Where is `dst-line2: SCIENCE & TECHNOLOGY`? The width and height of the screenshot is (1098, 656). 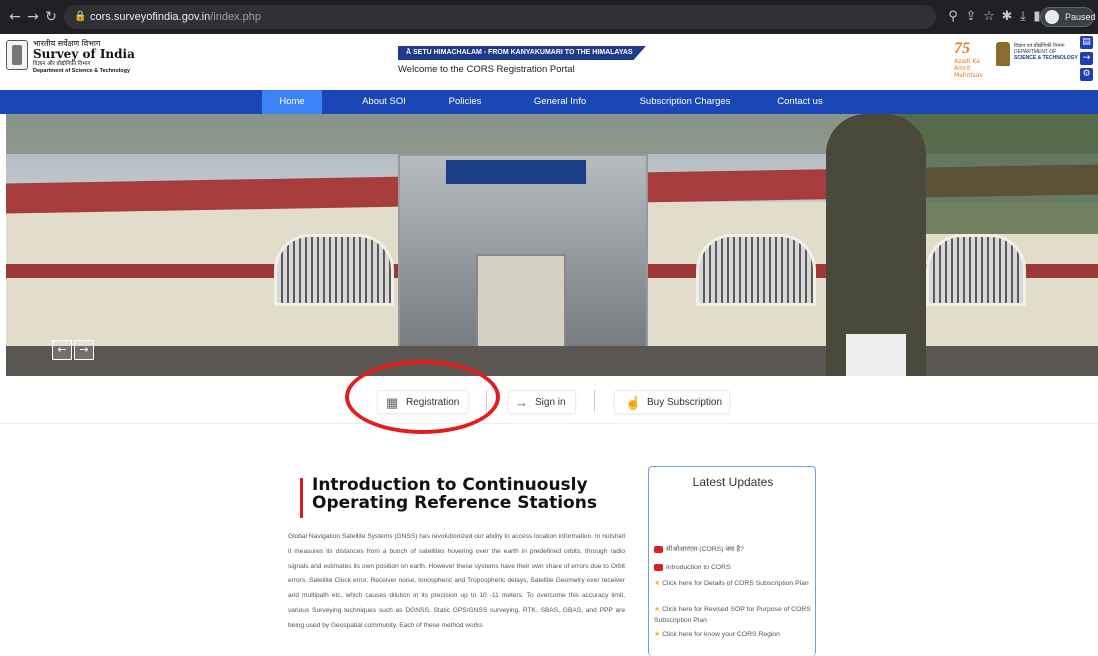 dst-line2: SCIENCE & TECHNOLOGY is located at coordinates (1046, 58).